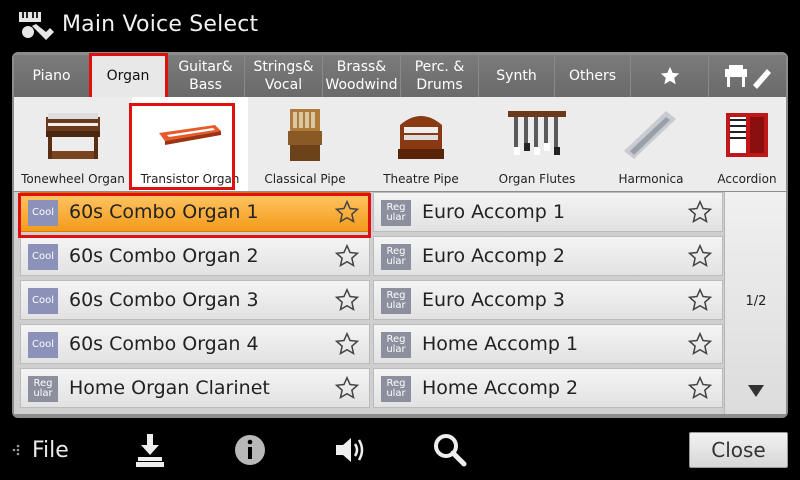 This screenshot has width=800, height=480. I want to click on expansion-keyboard-icon, so click(747, 77).